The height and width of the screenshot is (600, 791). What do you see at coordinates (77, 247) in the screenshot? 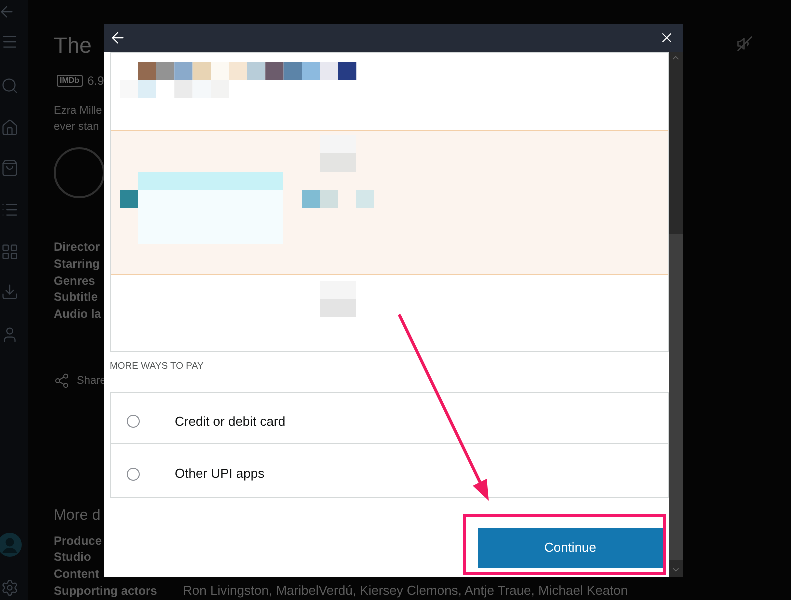
I see `detail-label: Director` at bounding box center [77, 247].